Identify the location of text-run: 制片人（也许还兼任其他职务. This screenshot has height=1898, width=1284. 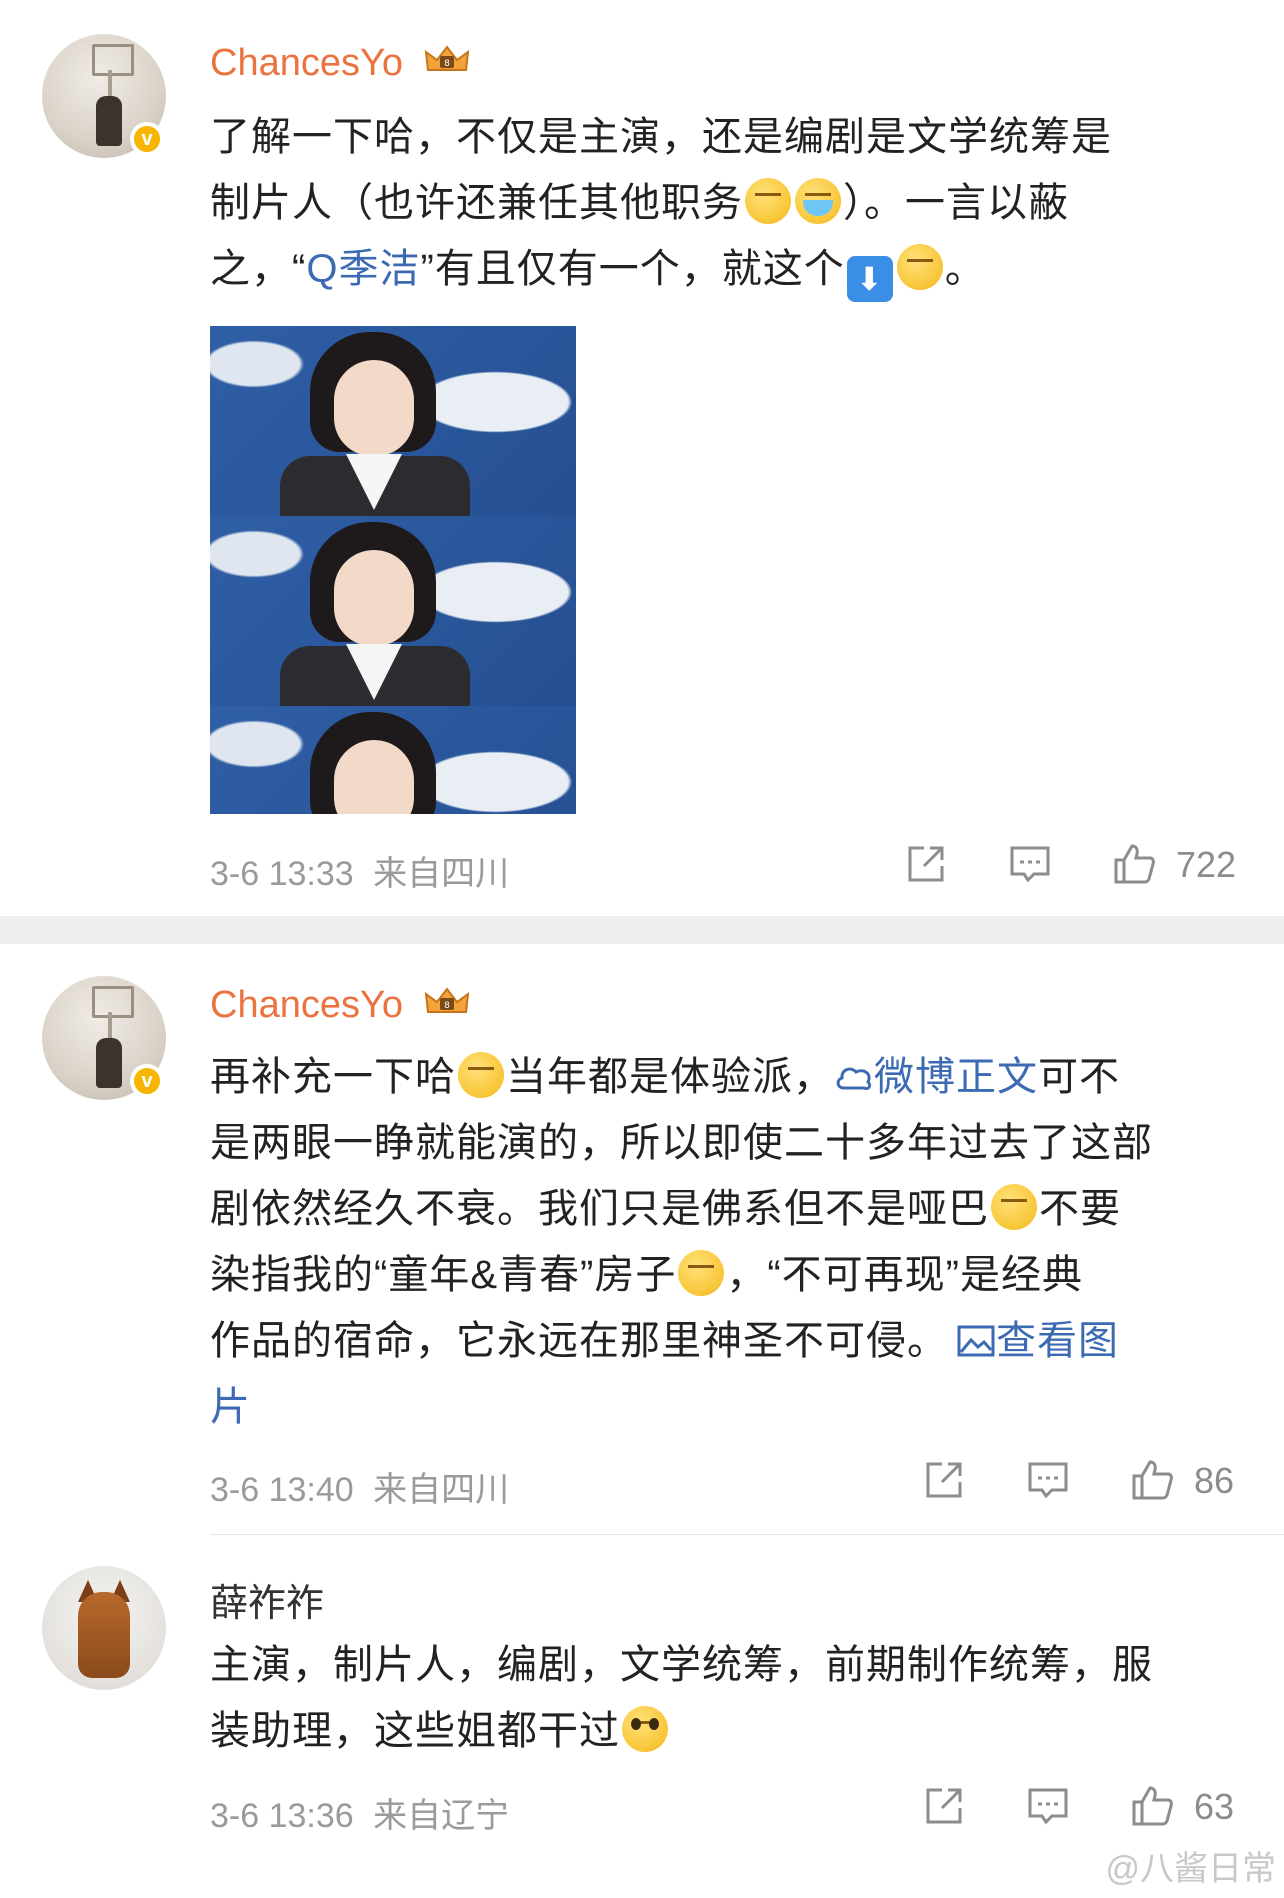
(476, 203).